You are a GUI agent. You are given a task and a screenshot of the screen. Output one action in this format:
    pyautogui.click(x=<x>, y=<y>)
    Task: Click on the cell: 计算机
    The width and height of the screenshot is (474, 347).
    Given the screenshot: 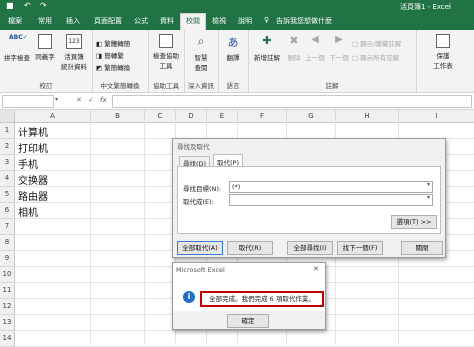 What is the action you would take?
    pyautogui.click(x=33, y=131)
    